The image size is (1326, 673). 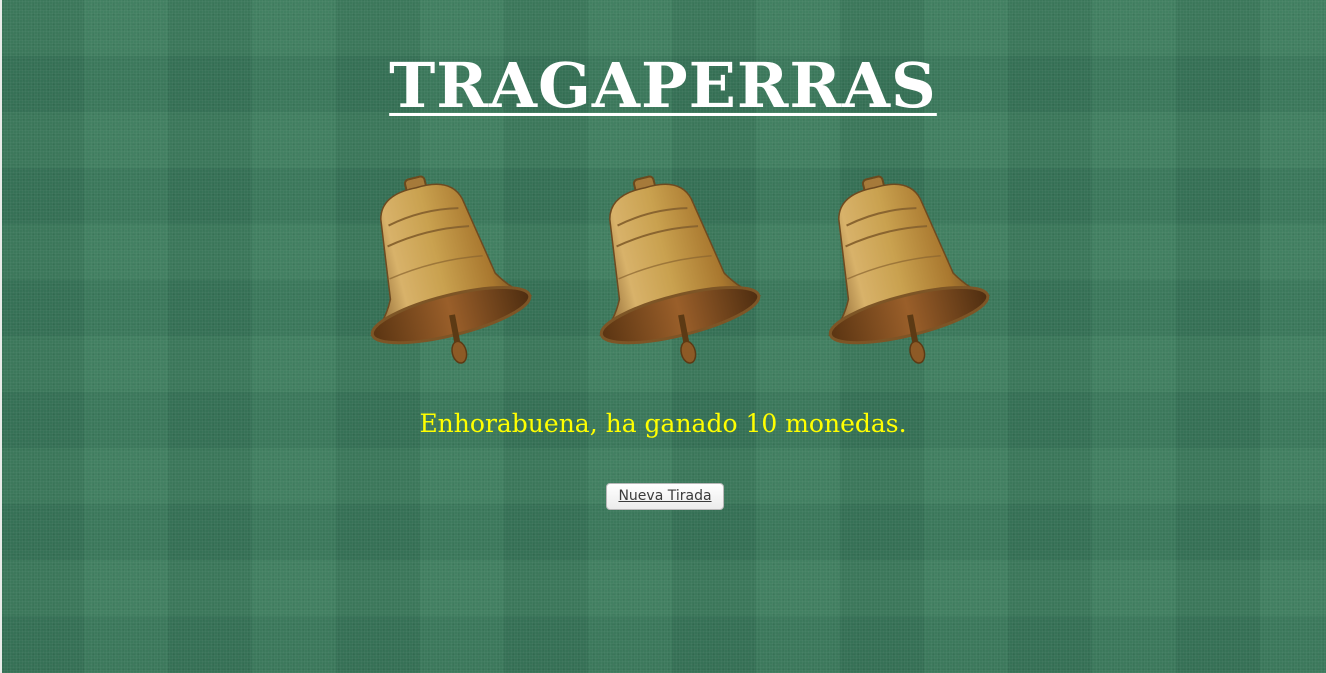 What do you see at coordinates (663, 85) in the screenshot?
I see `page-title: TRAGAPERRAS` at bounding box center [663, 85].